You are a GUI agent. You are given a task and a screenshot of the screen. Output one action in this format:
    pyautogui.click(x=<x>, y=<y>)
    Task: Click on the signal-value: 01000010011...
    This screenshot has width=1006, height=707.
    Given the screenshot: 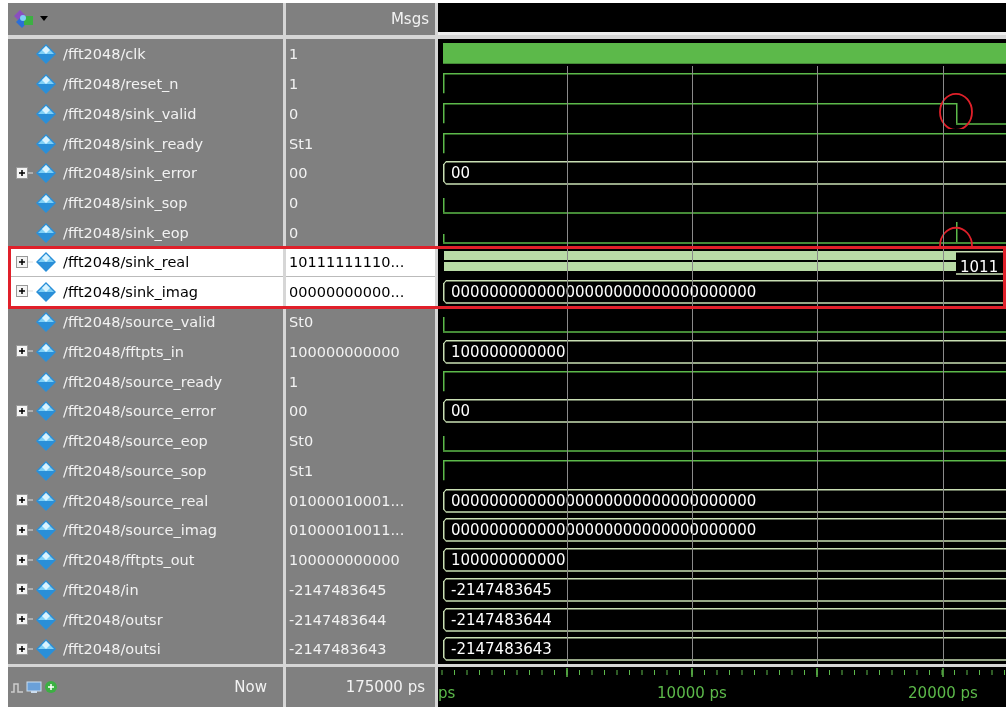 What is the action you would take?
    pyautogui.click(x=360, y=530)
    